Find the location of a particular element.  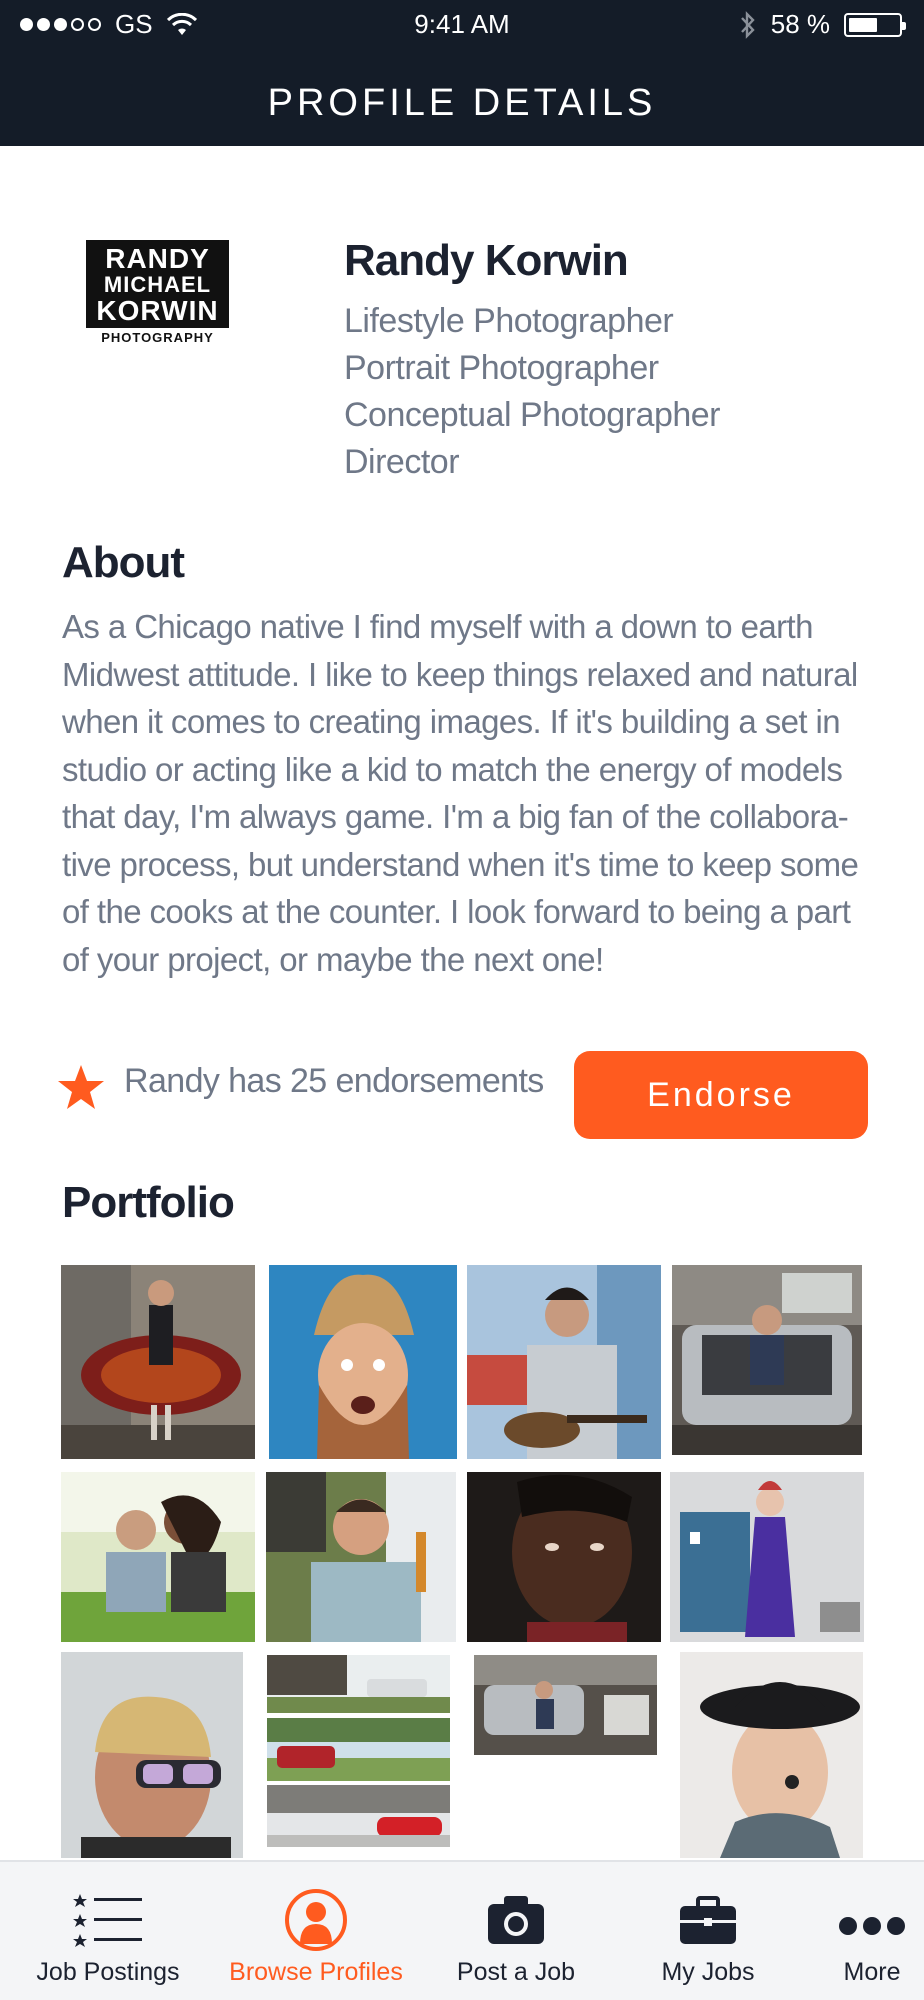

logo-subtitle: PHOTOGRAPHY is located at coordinates (157, 337).